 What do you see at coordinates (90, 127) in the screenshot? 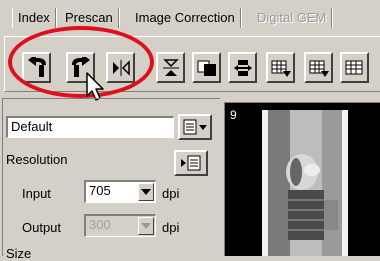
I see `preset-field: Default` at bounding box center [90, 127].